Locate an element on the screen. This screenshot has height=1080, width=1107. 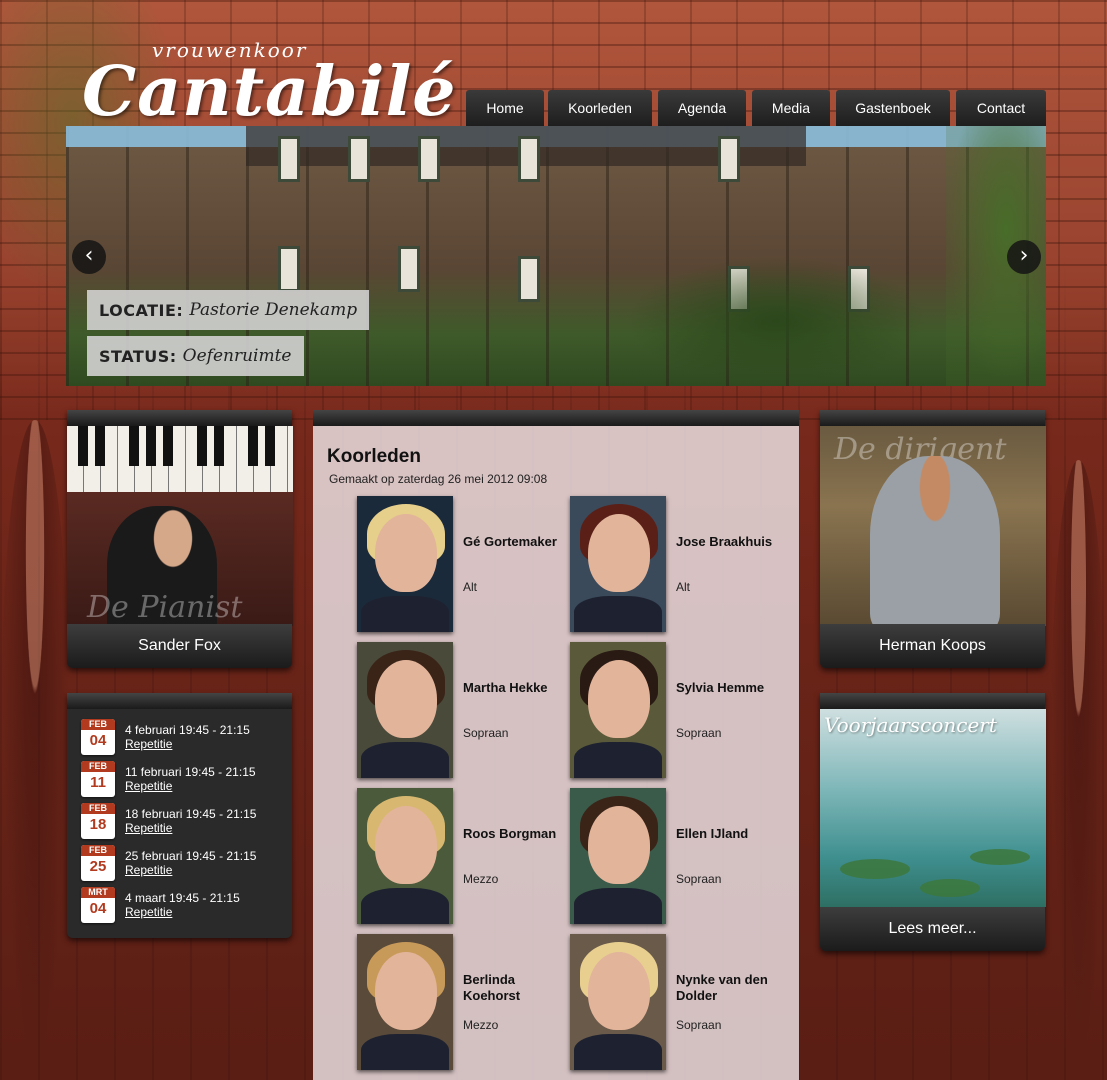
conductor-name: Herman Koops is located at coordinates (932, 646).